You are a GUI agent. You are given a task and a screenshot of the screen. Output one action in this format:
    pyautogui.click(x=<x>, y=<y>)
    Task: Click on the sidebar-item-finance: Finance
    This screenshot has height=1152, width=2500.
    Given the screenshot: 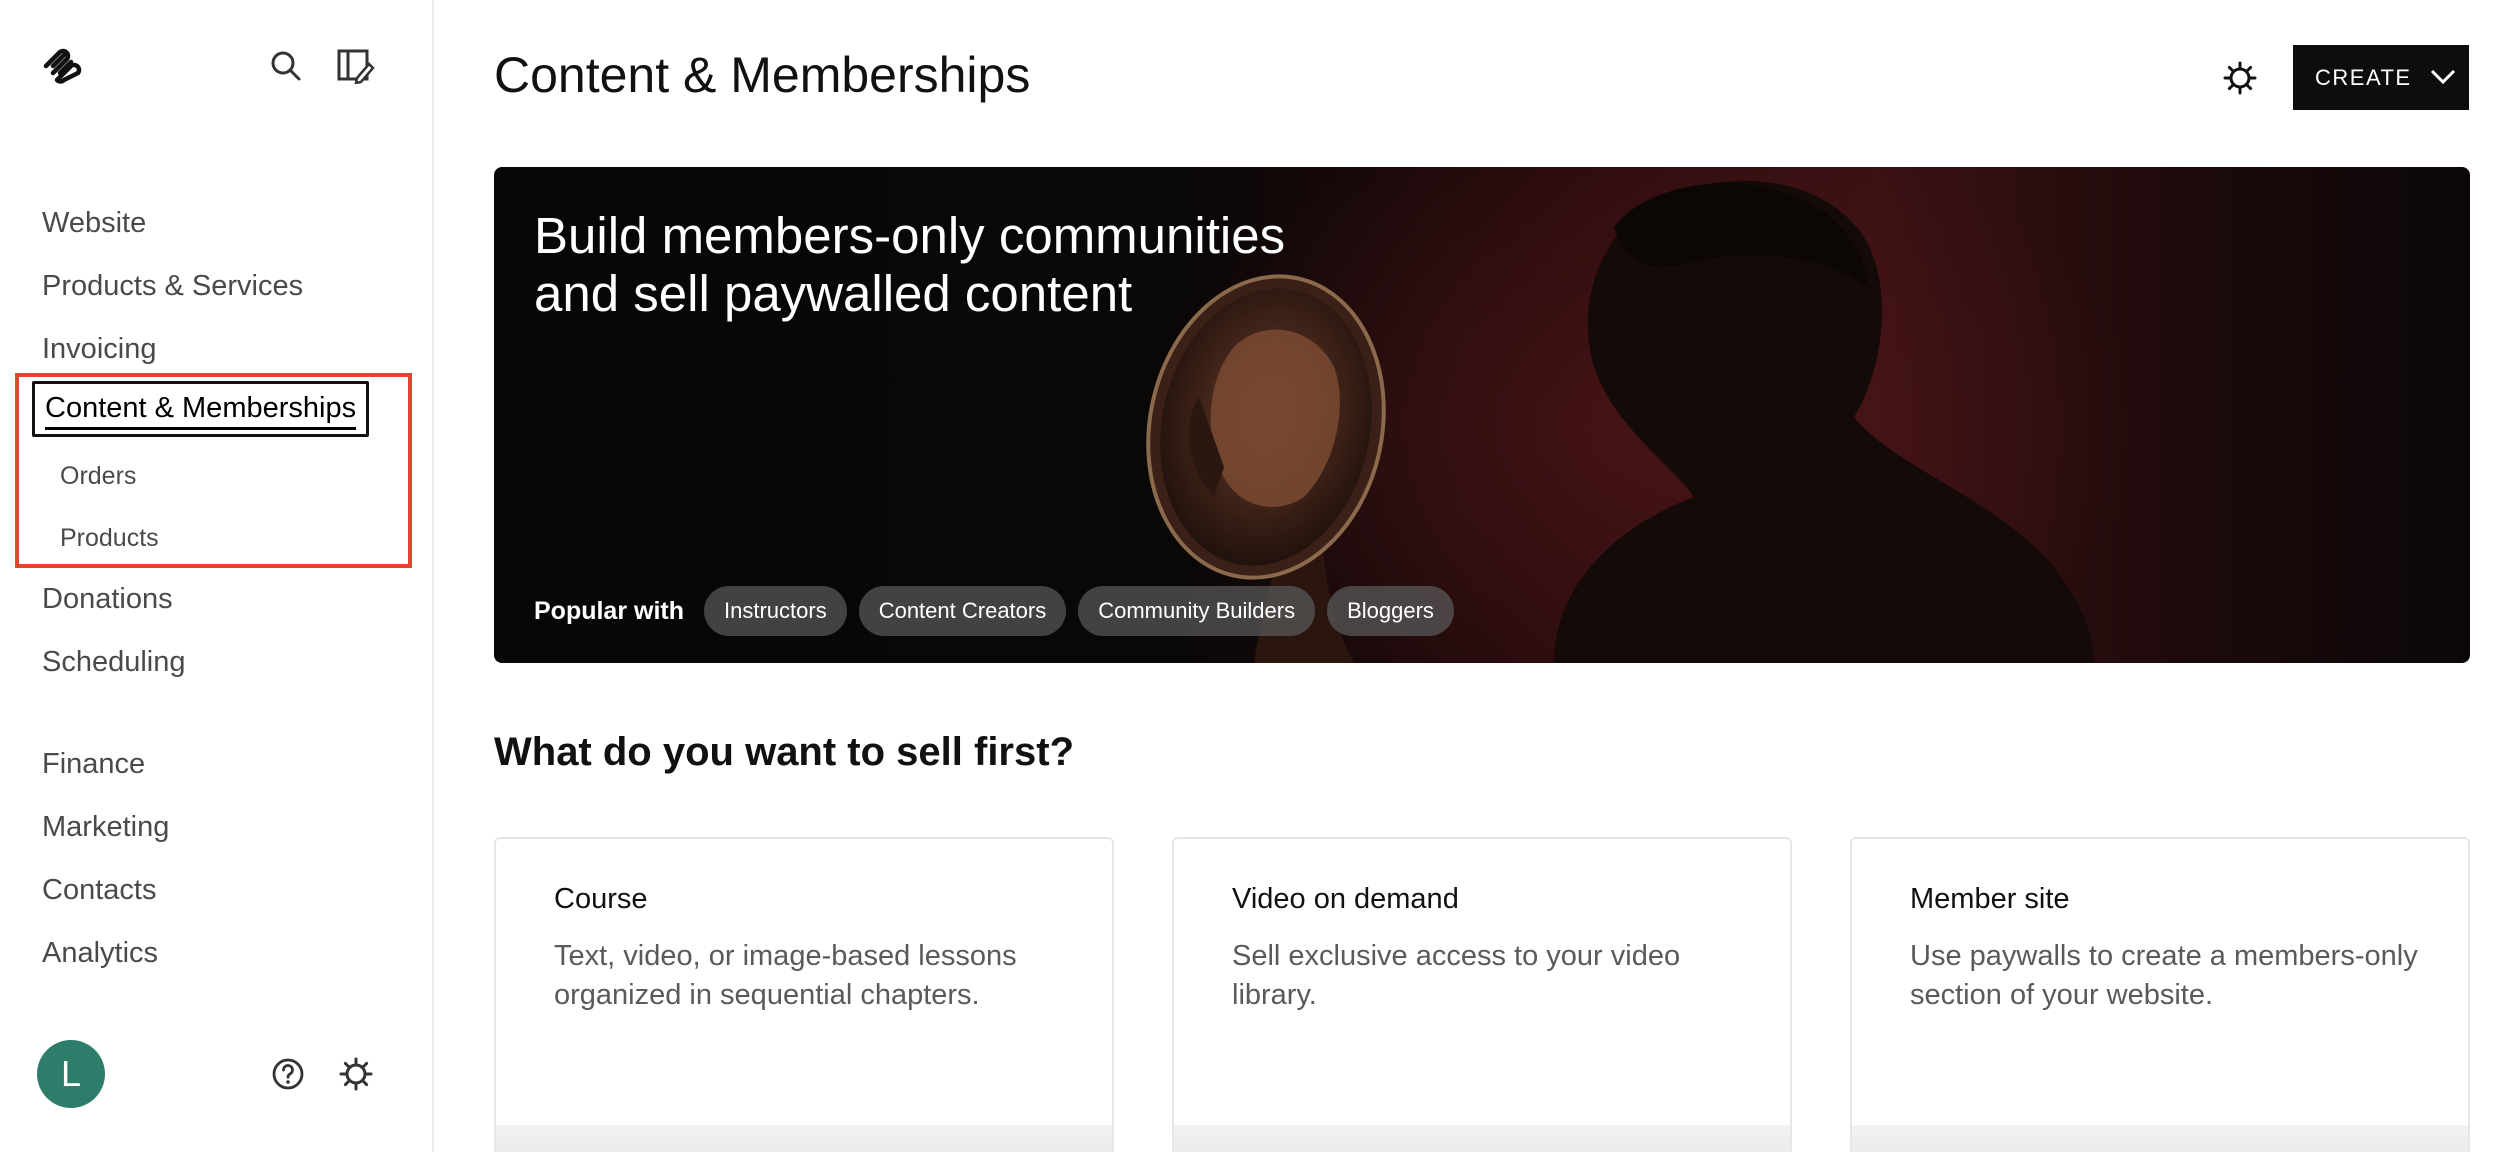 What is the action you would take?
    pyautogui.click(x=93, y=764)
    